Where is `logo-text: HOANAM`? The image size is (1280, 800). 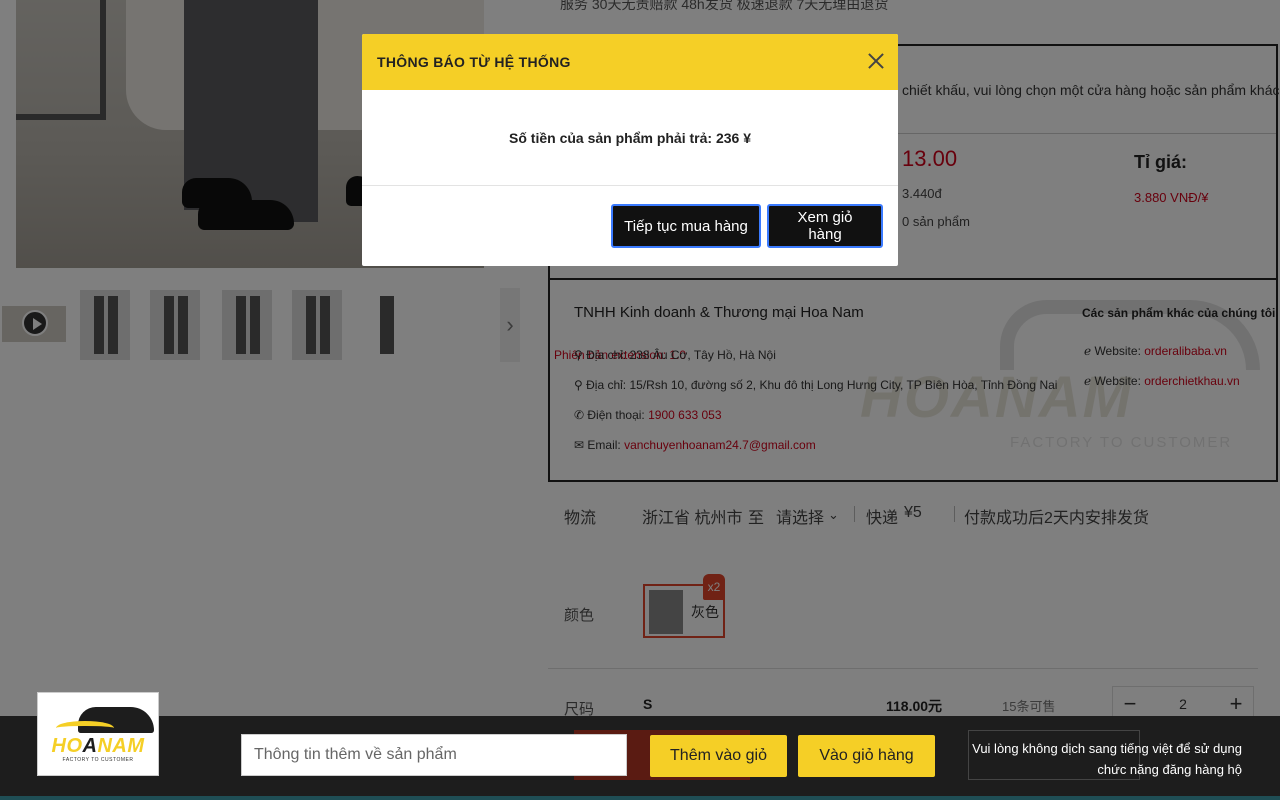 logo-text: HOANAM is located at coordinates (98, 746).